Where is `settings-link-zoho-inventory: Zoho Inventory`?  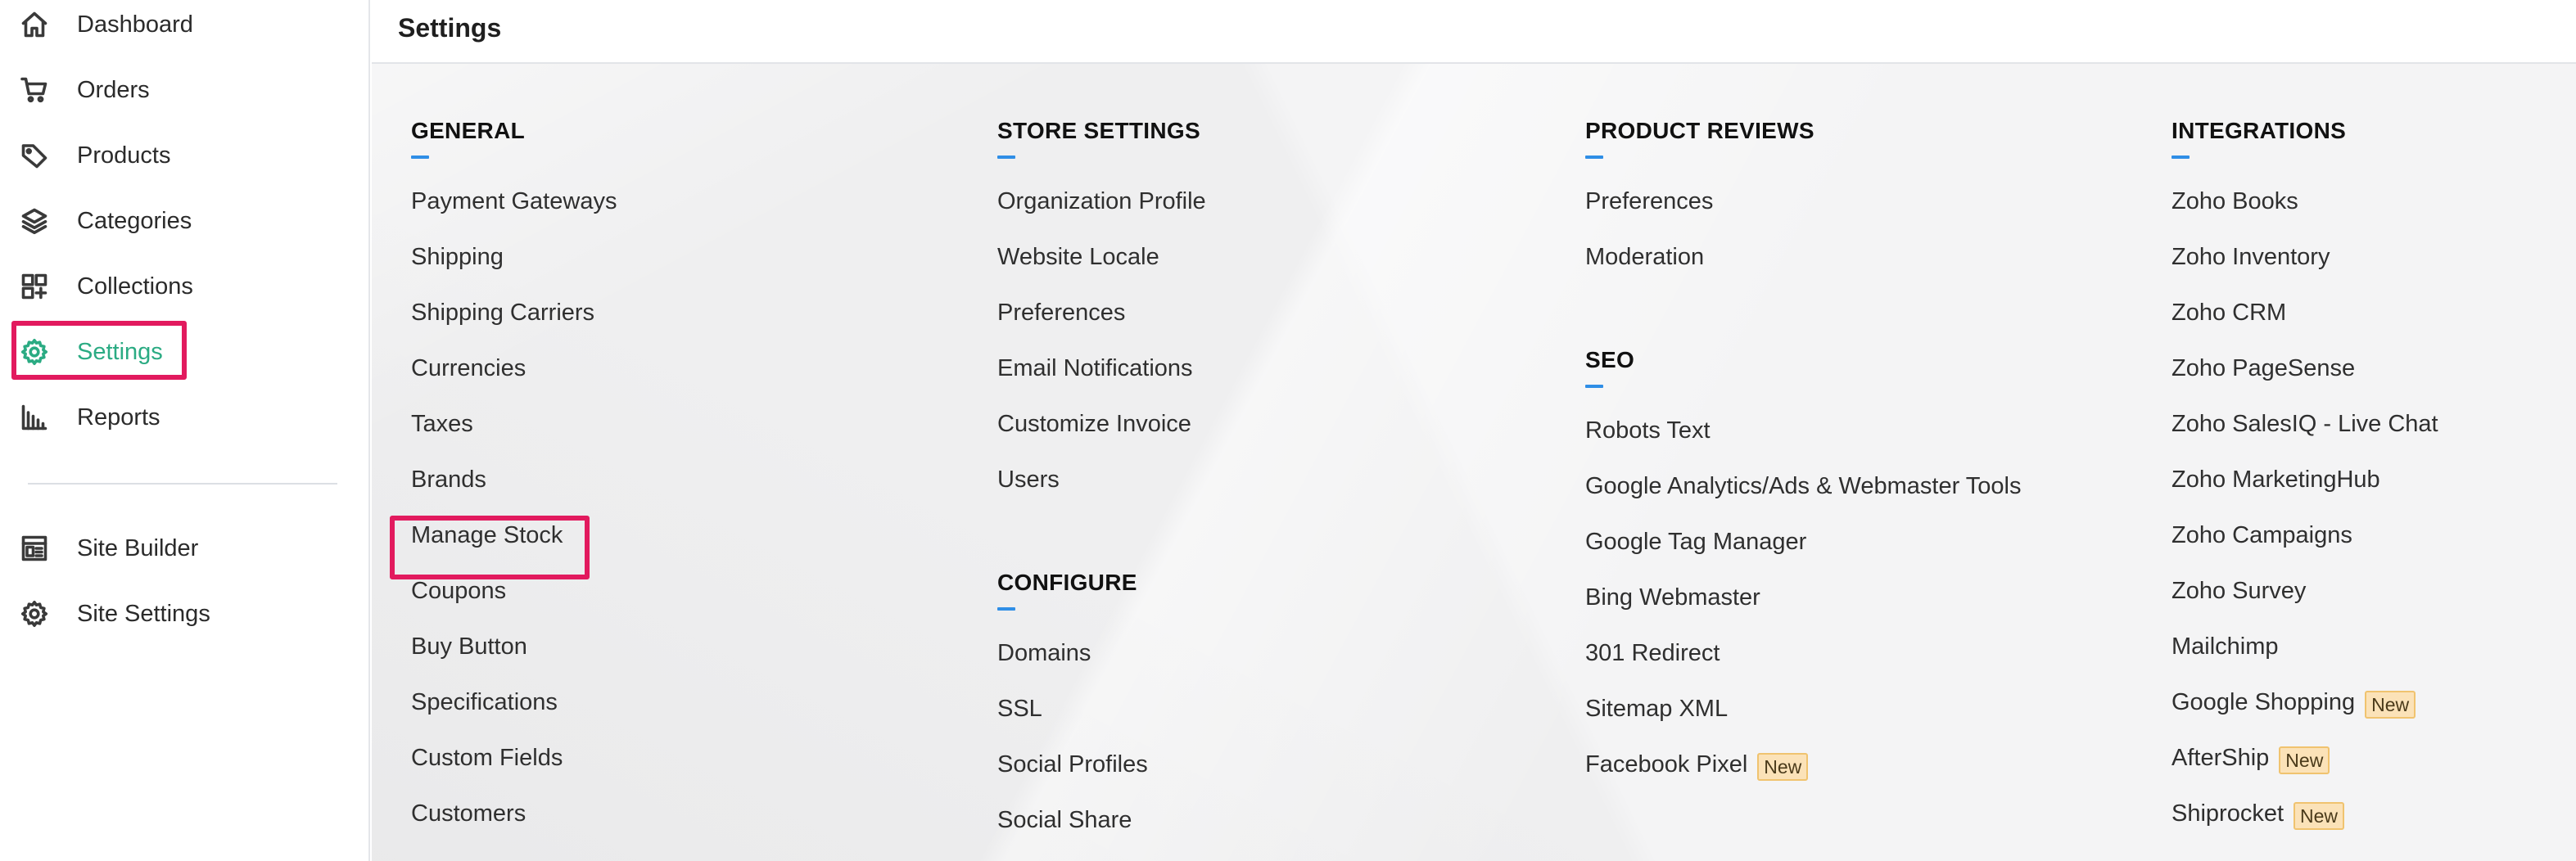 settings-link-zoho-inventory: Zoho Inventory is located at coordinates (2305, 272).